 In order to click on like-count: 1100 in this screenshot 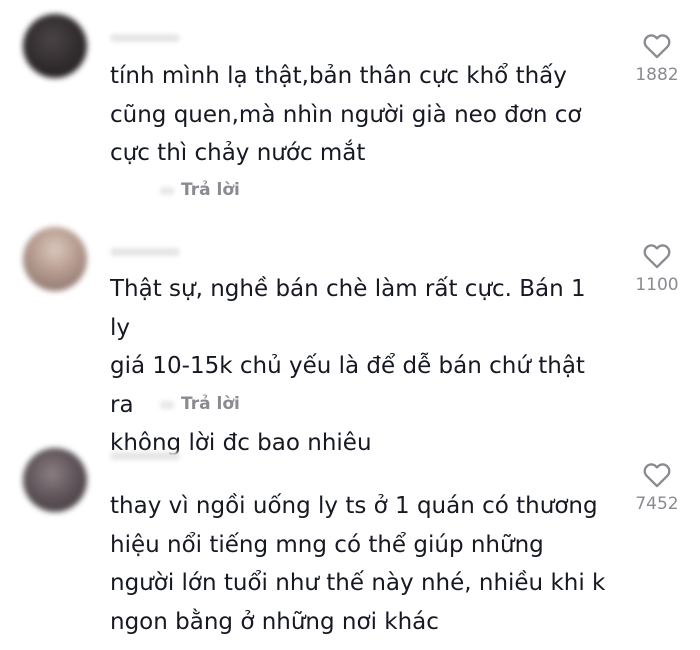, I will do `click(657, 285)`.